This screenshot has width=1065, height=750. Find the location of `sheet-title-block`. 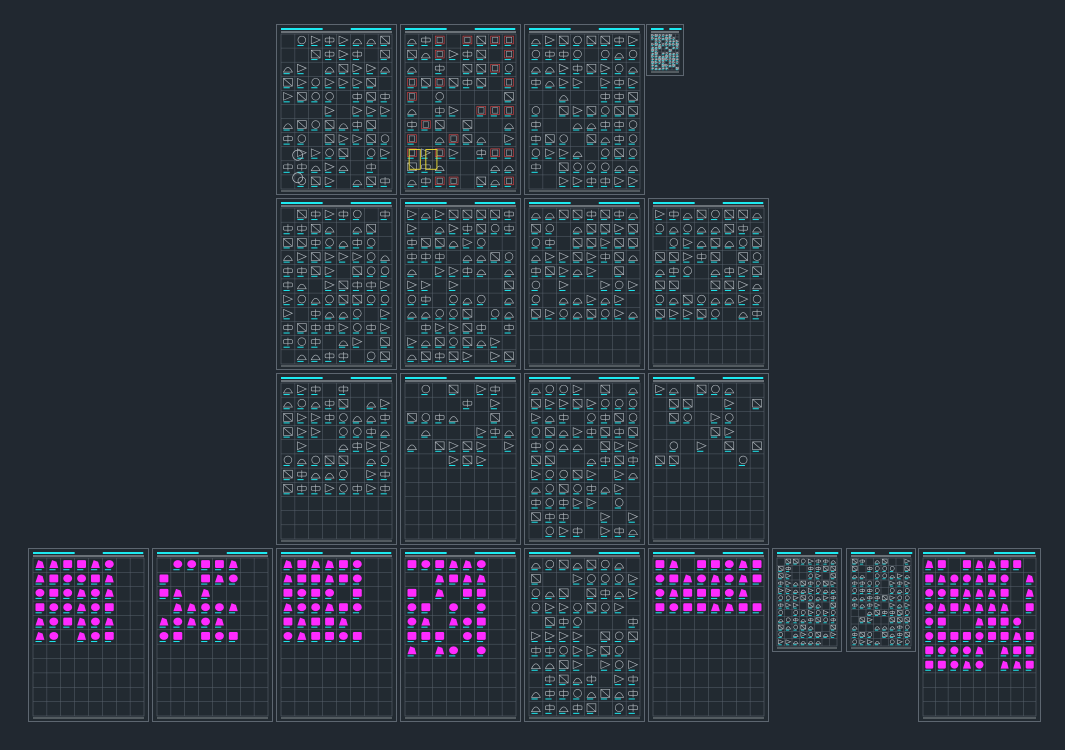

sheet-title-block is located at coordinates (808, 600).